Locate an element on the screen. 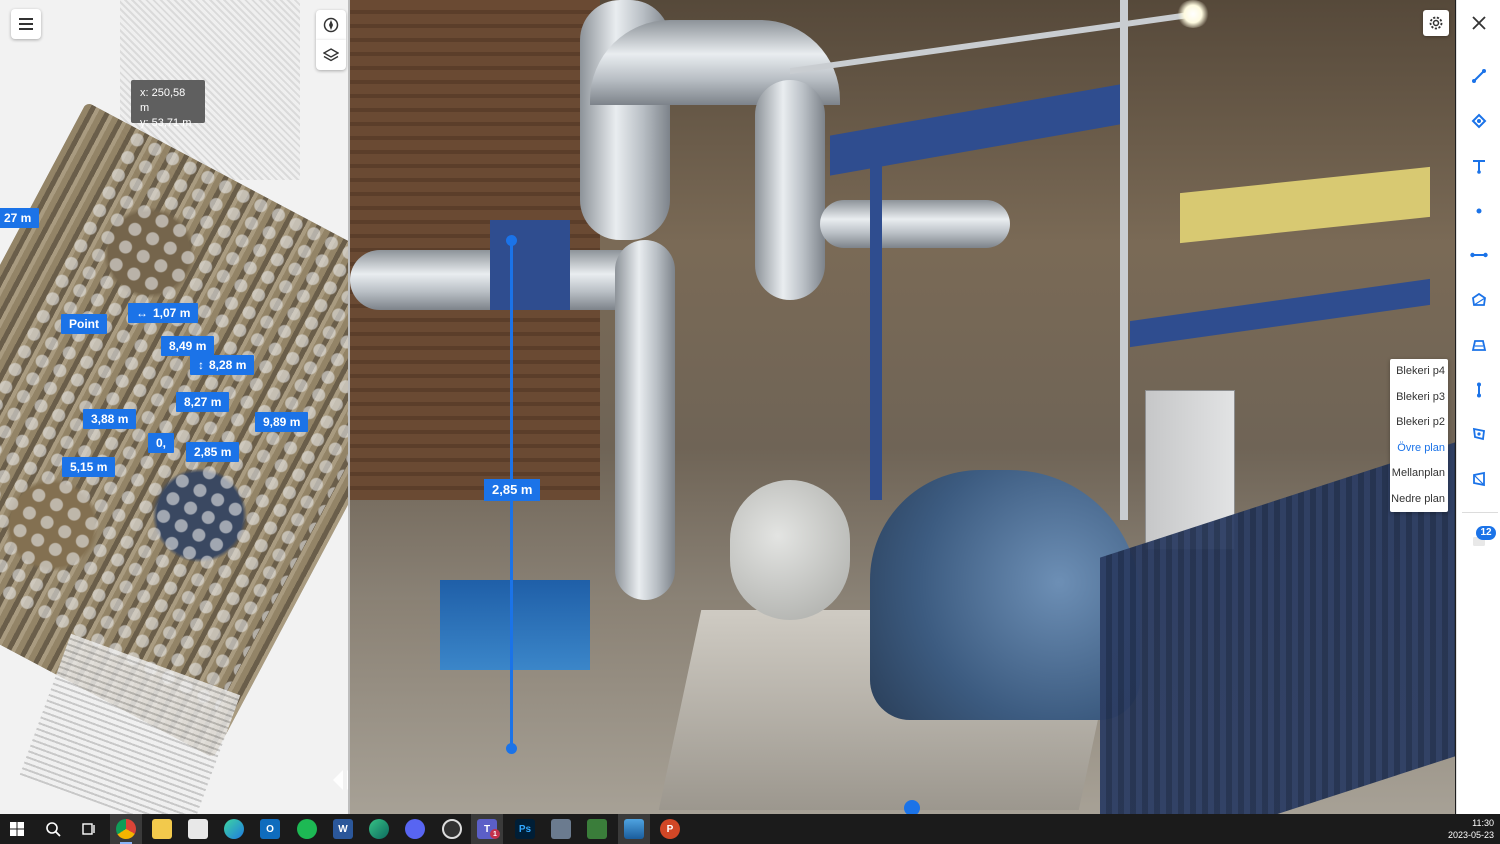 This screenshot has height=844, width=1500. vertical-arrow-icon: ↕ is located at coordinates (201, 365).